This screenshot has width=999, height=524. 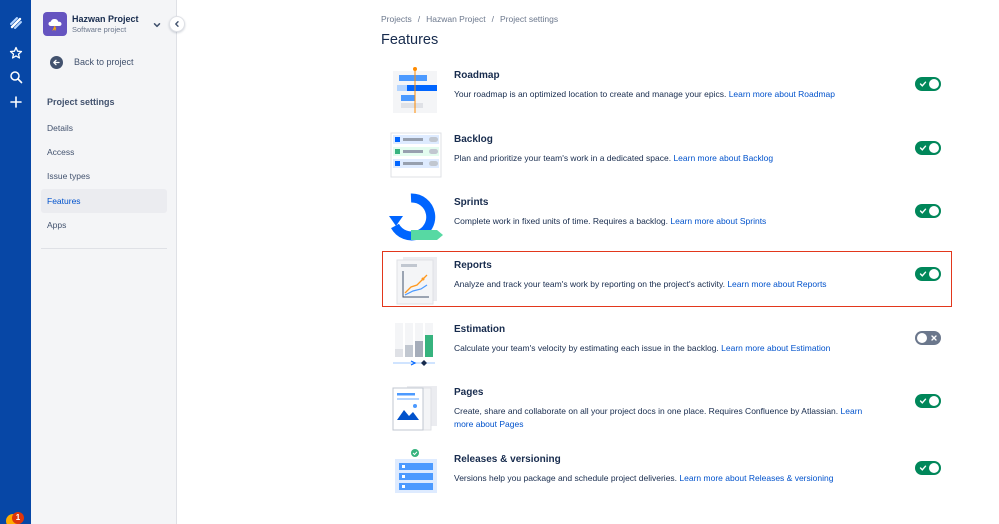 What do you see at coordinates (456, 19) in the screenshot?
I see `breadcrumb-project: Hazwan Project` at bounding box center [456, 19].